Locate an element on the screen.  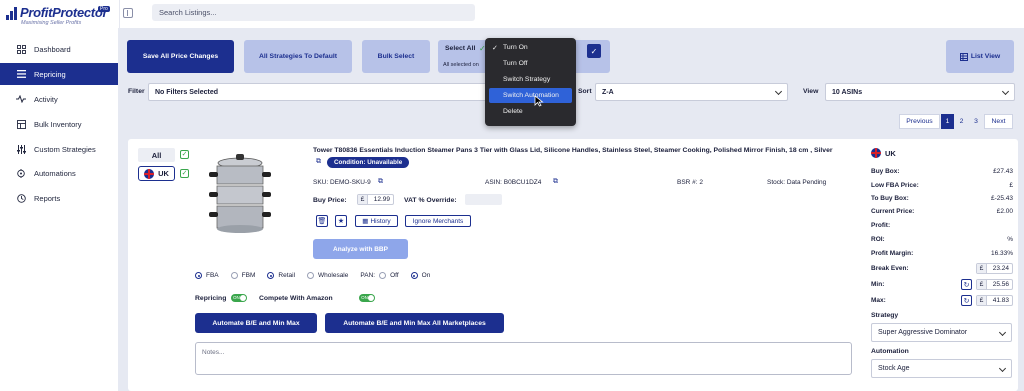
save-all-price-changes-button: Save All Price Changes is located at coordinates (180, 56).